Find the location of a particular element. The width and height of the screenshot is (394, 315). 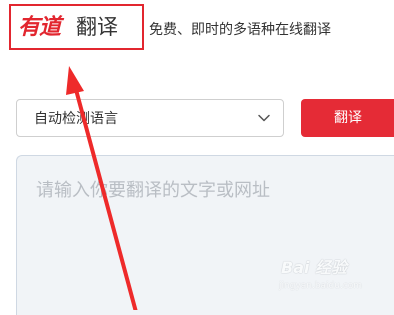

logo-highlight-box: 有道 翻译 is located at coordinates (76, 27).